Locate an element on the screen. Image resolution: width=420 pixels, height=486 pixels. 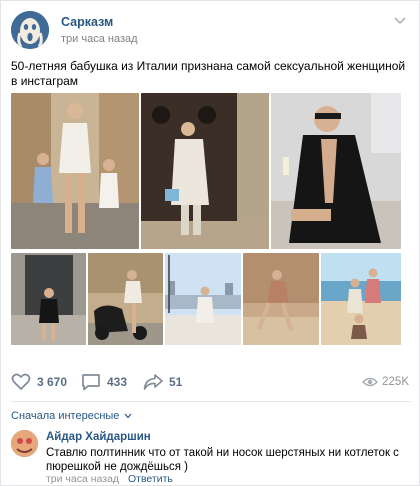
scream-face-icon is located at coordinates (30, 30).